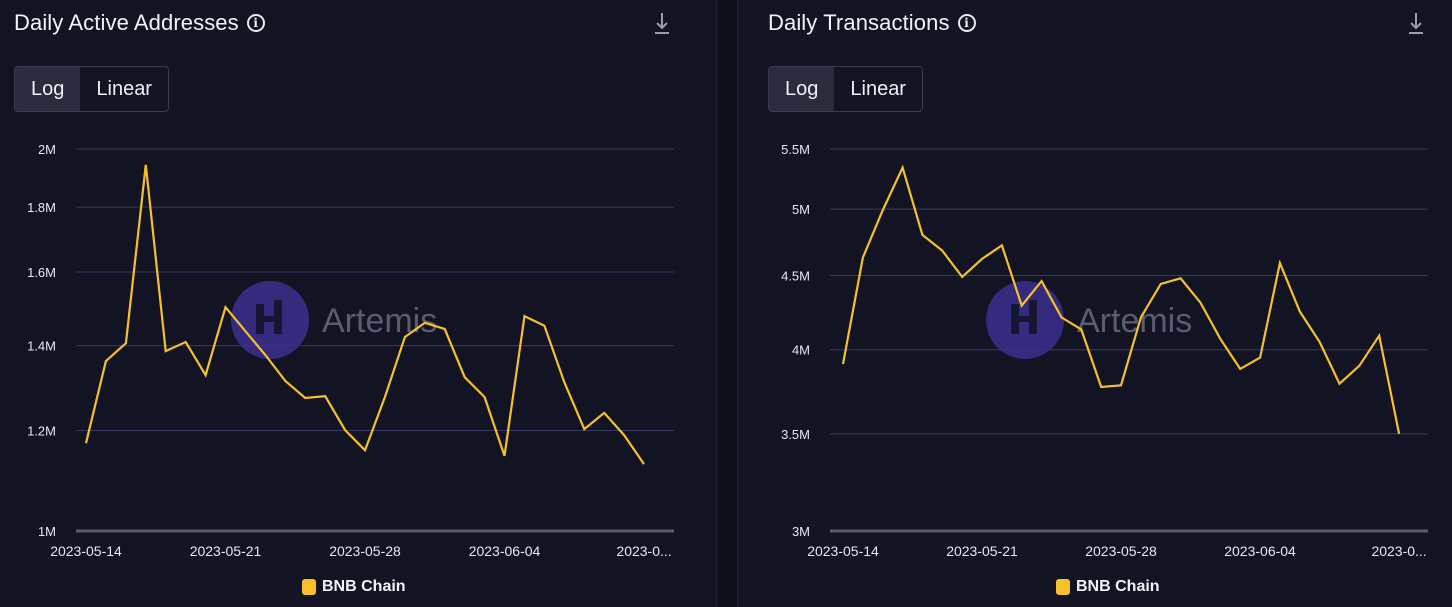 The image size is (1452, 607). What do you see at coordinates (801, 531) in the screenshot?
I see `y-tick-label: 3M` at bounding box center [801, 531].